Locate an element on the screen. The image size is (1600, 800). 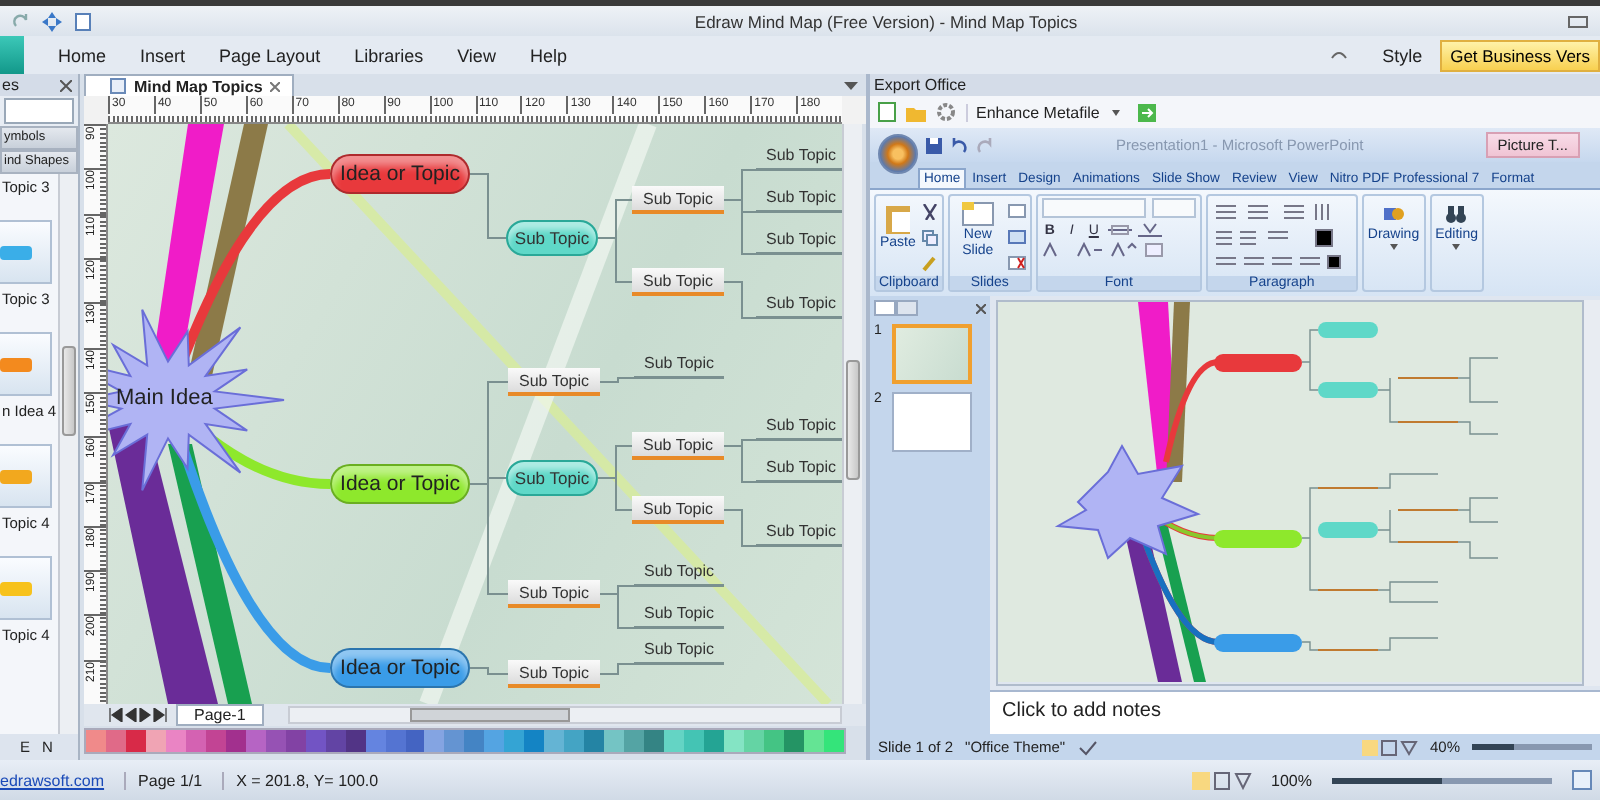
undo-icon is located at coordinates (959, 145).